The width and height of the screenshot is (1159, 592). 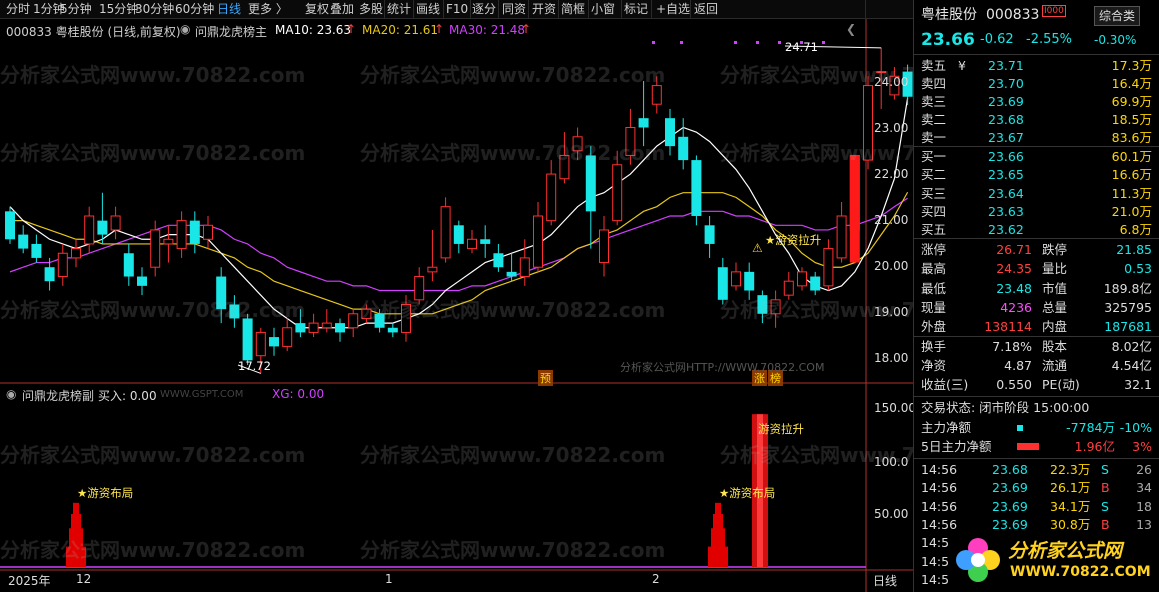 I want to click on bid-volume: 60.1万, so click(x=1131, y=156).